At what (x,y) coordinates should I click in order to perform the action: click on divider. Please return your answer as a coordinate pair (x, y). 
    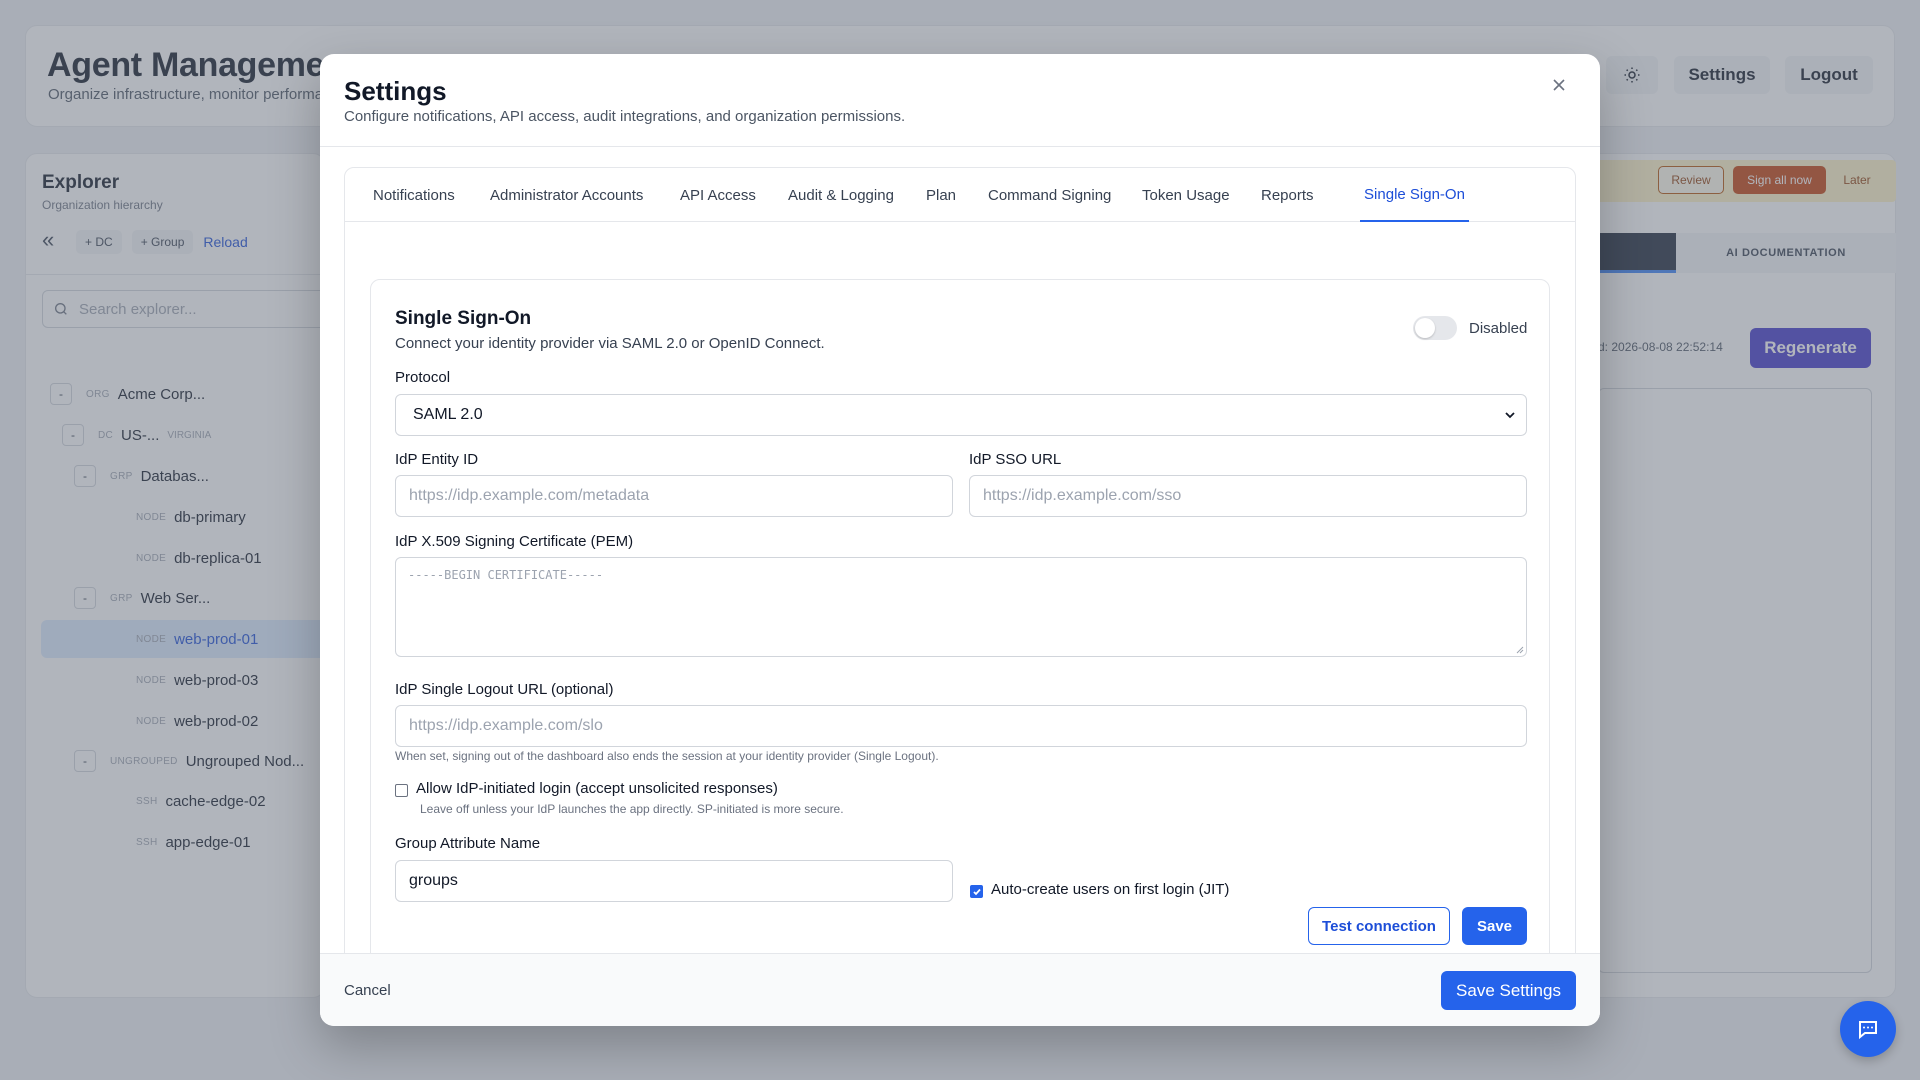
    Looking at the image, I should click on (960, 146).